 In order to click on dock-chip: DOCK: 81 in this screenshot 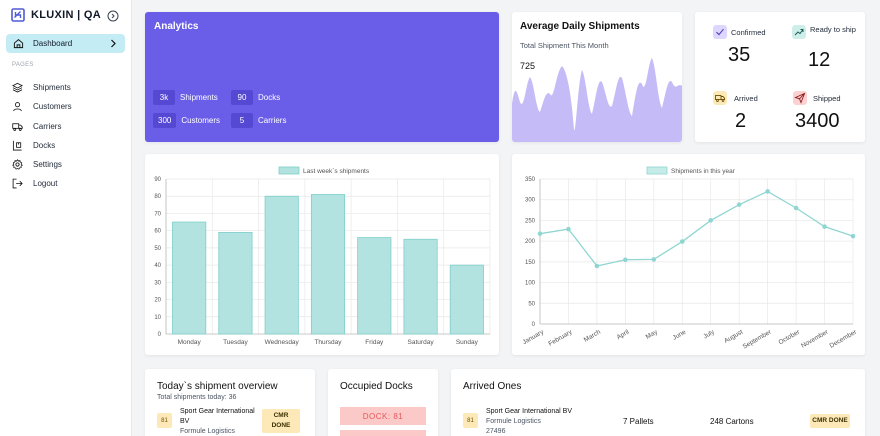, I will do `click(383, 416)`.